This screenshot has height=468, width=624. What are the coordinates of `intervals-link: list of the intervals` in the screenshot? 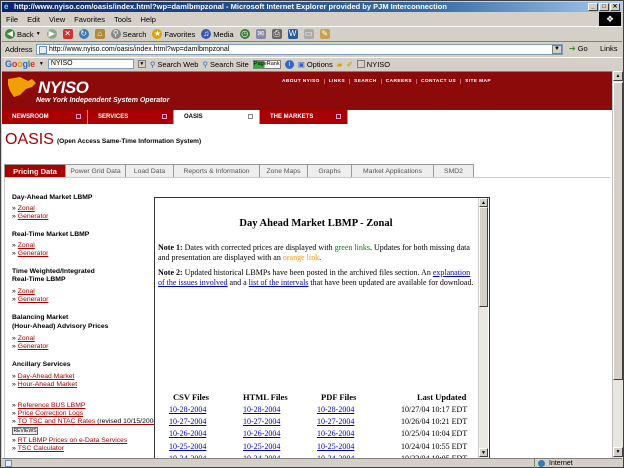 It's located at (279, 282).